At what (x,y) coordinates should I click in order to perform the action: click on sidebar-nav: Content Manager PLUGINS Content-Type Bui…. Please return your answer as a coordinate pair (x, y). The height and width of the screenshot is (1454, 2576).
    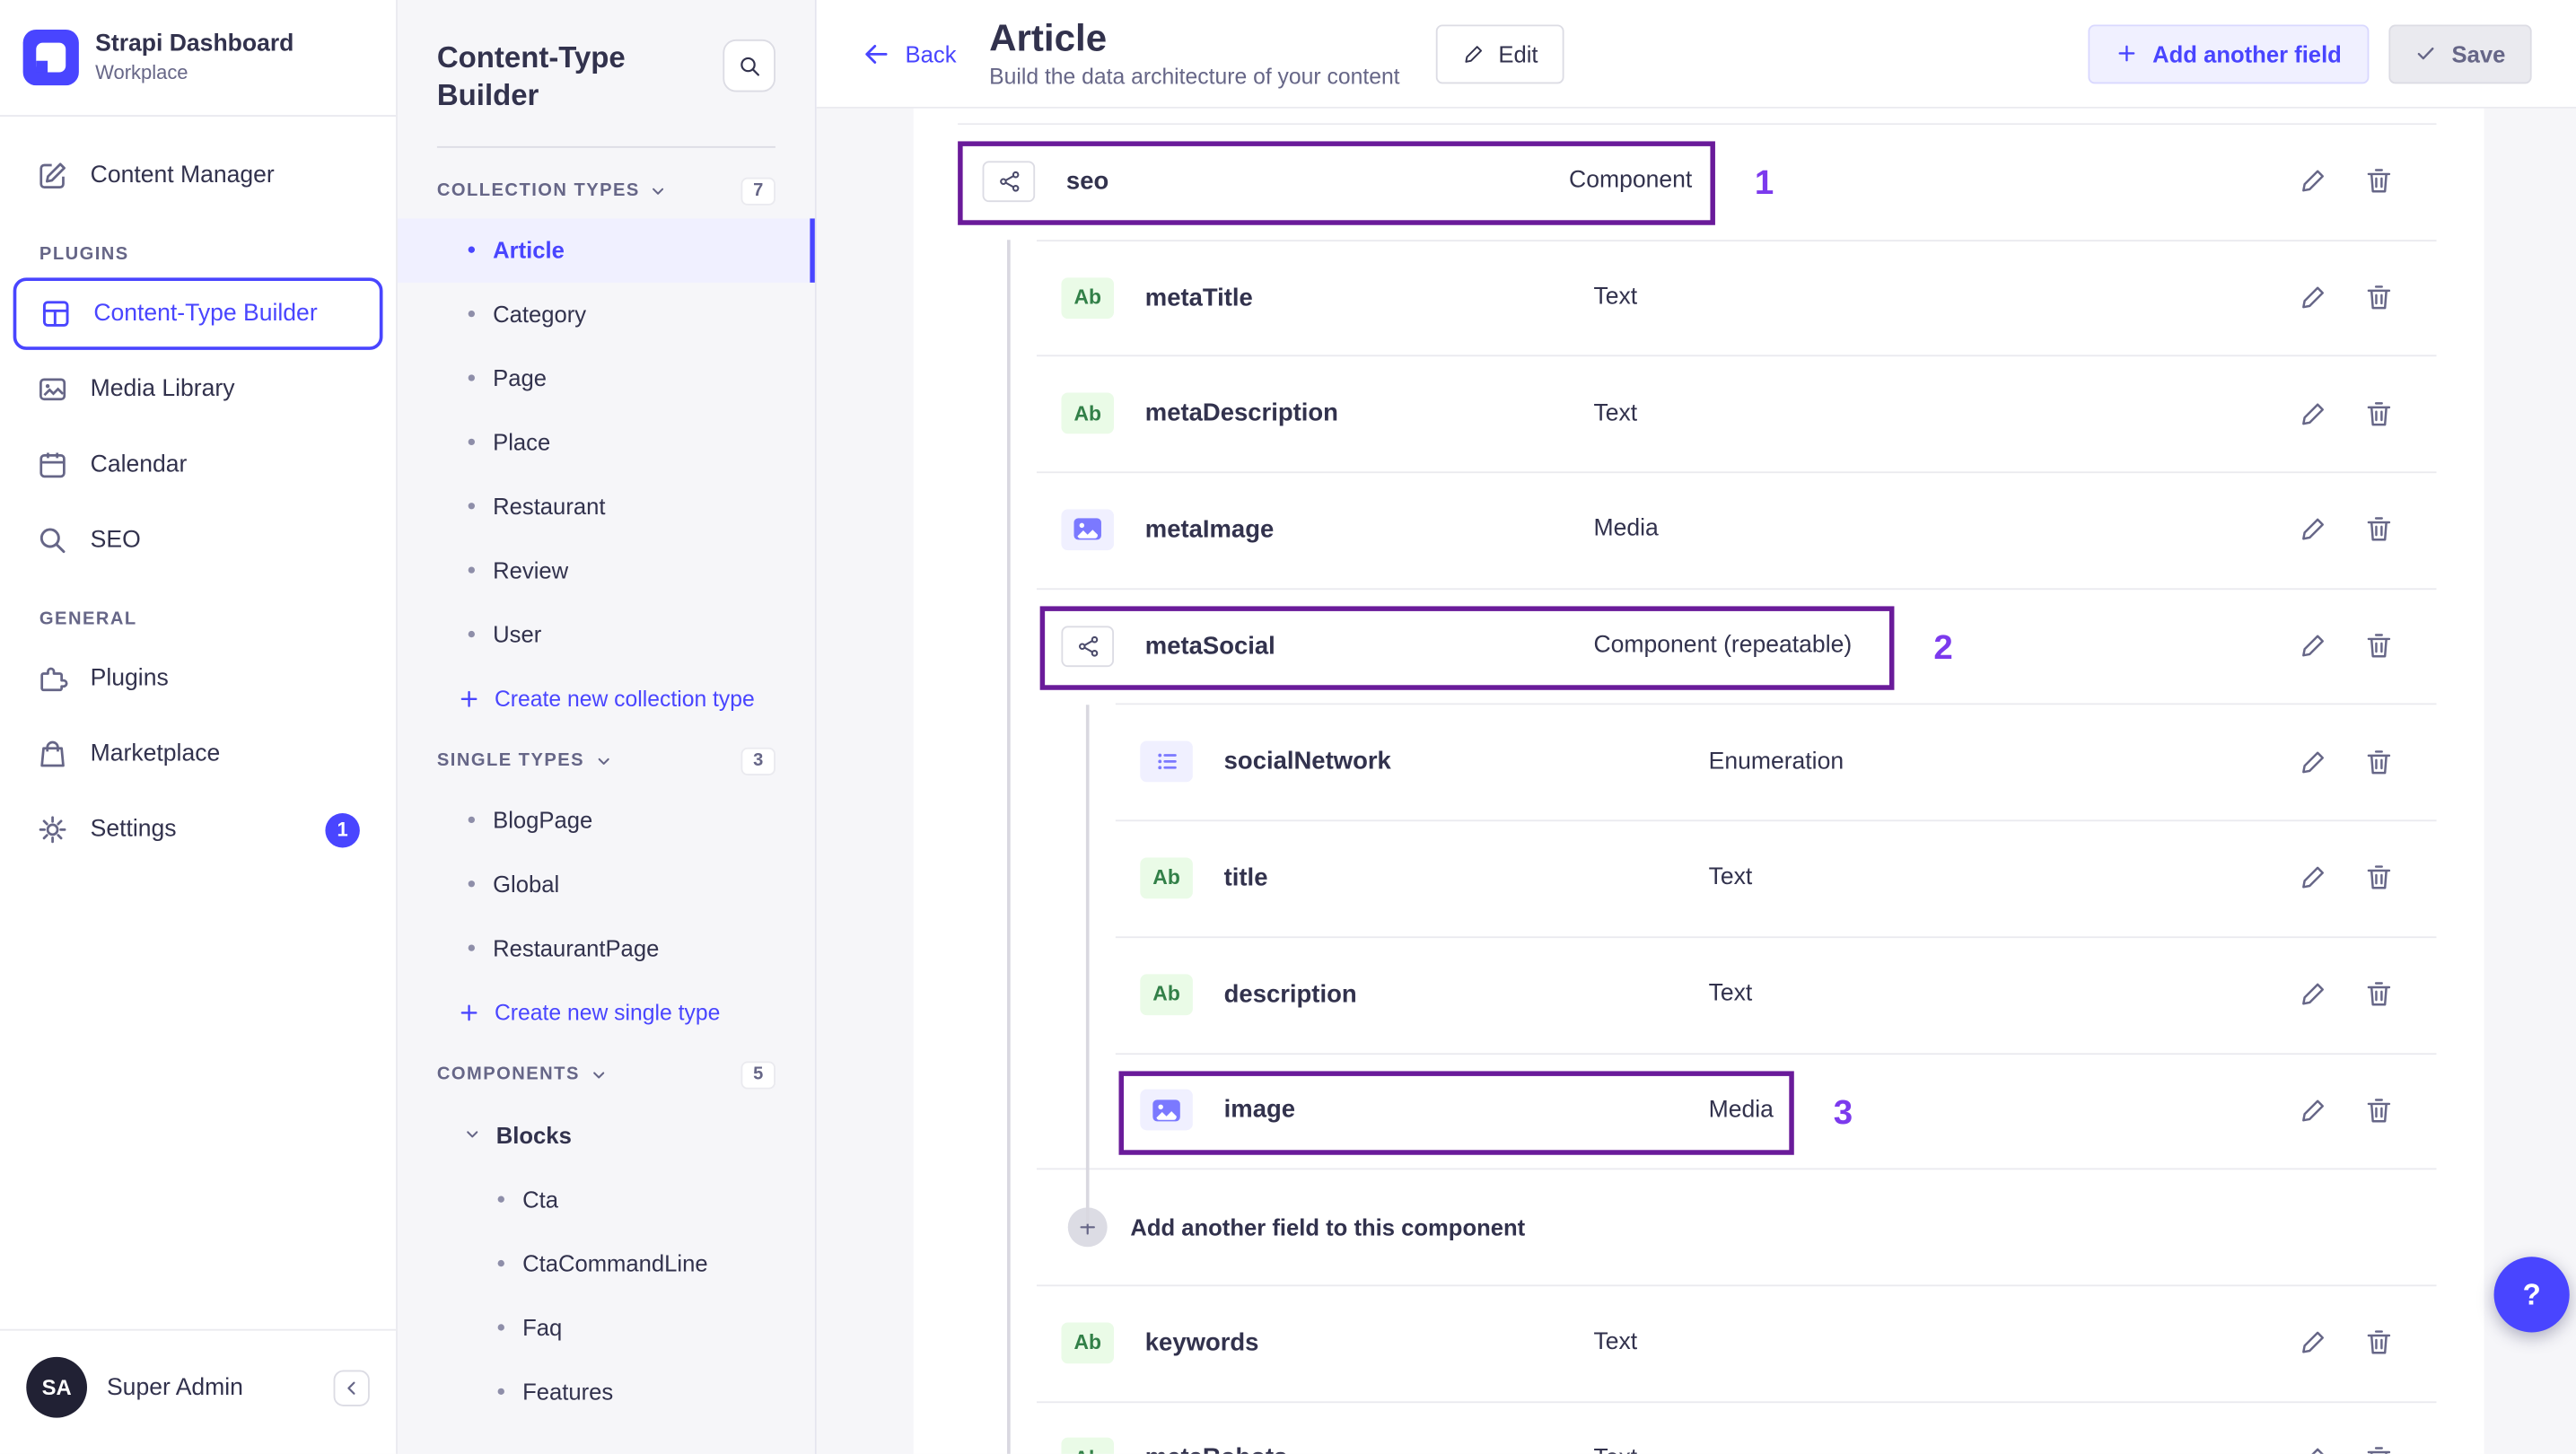
    Looking at the image, I should click on (198, 723).